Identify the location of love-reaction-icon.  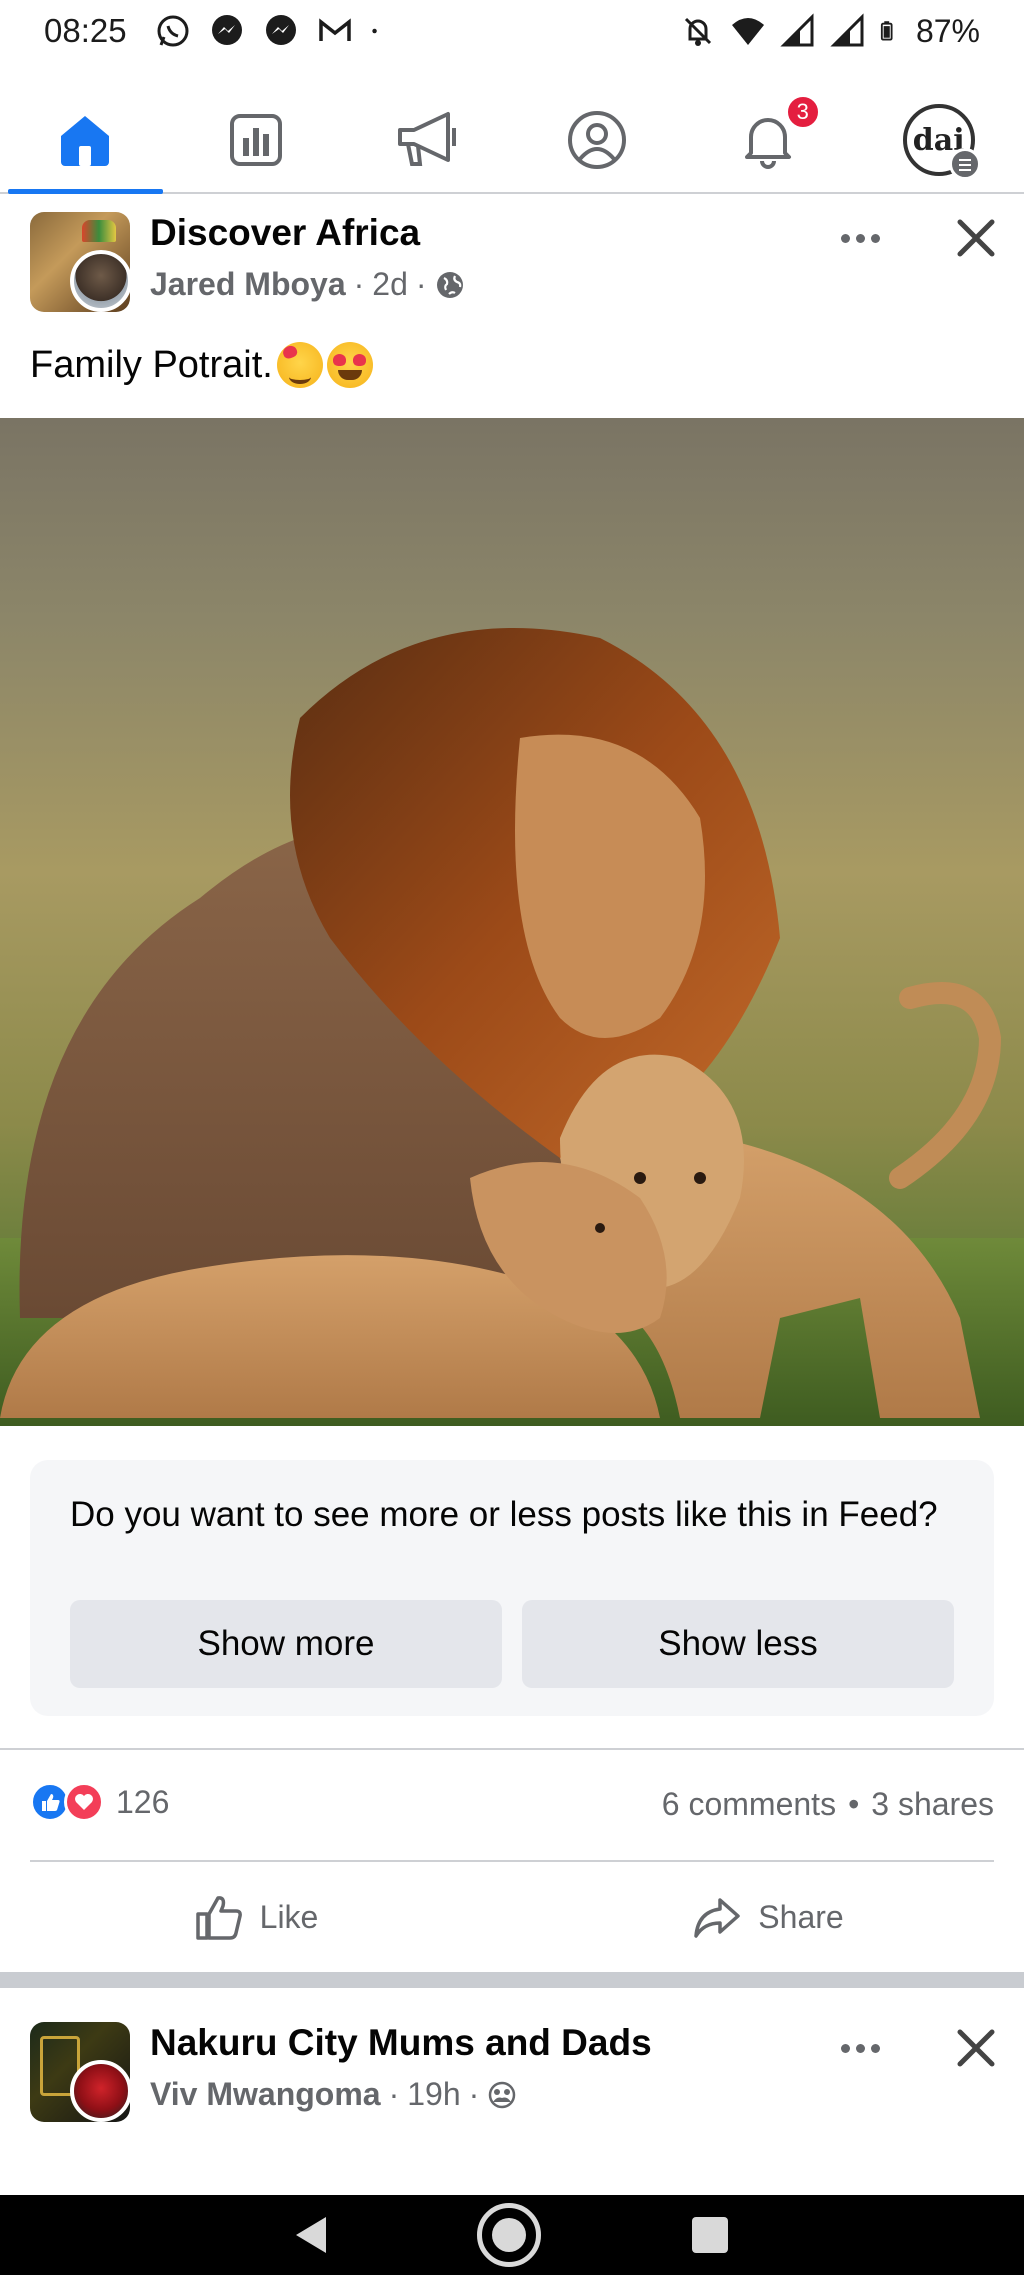
(84, 1802).